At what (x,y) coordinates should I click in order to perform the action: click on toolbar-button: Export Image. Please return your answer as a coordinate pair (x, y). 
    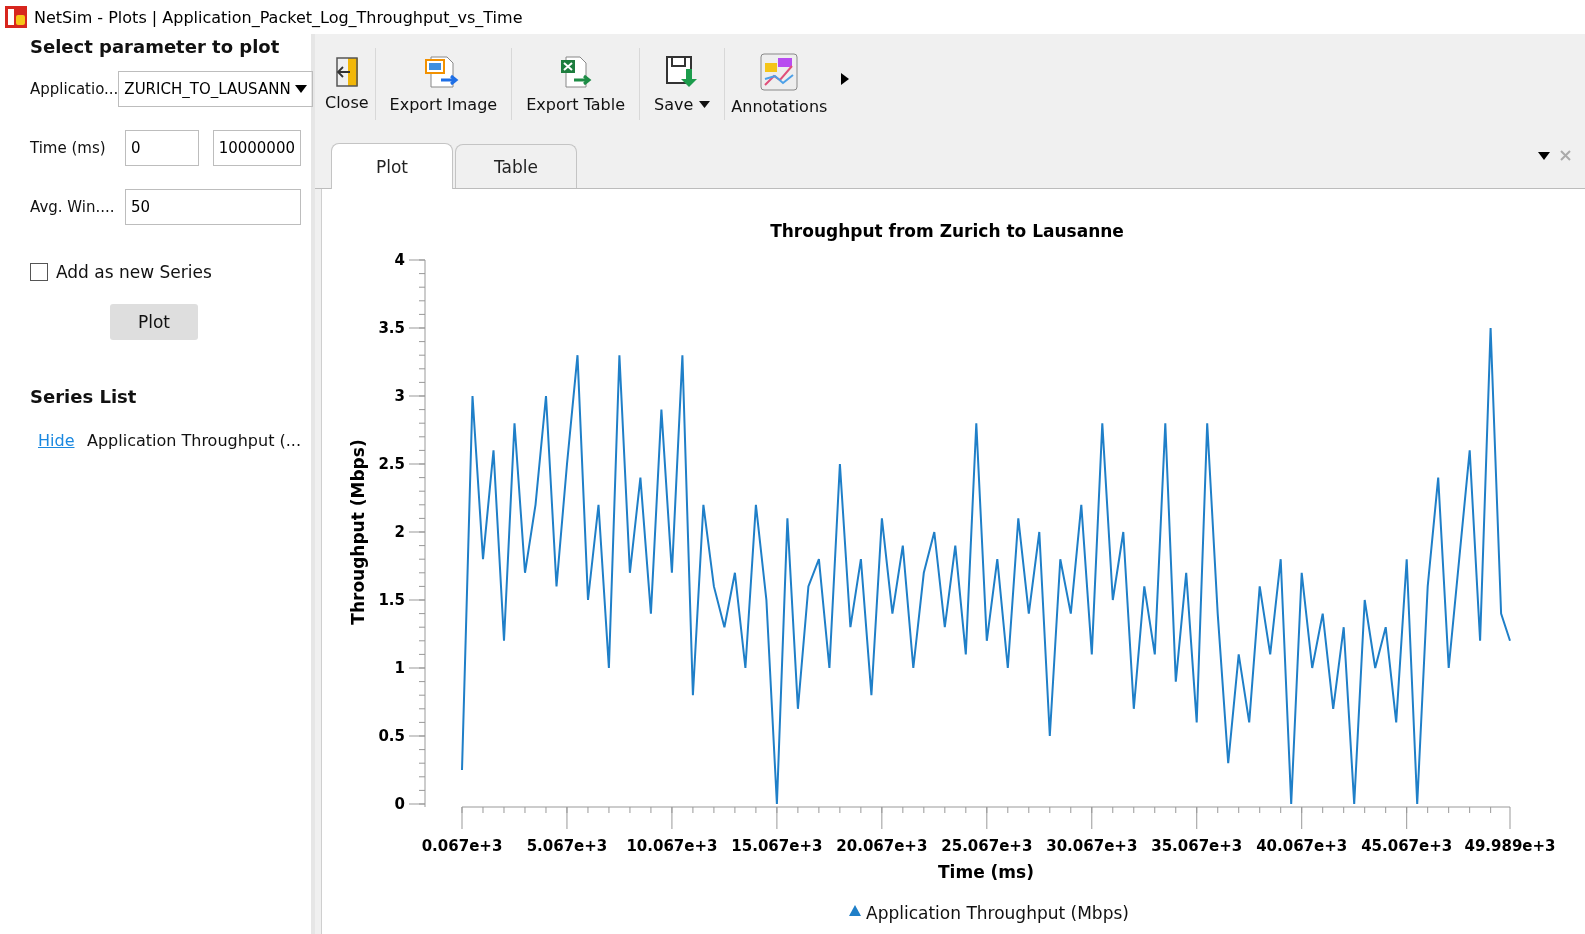
    Looking at the image, I should click on (443, 84).